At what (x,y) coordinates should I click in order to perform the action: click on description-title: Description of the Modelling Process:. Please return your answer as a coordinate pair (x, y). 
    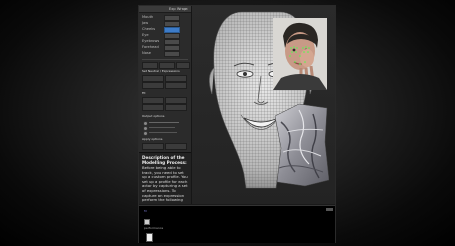
    Looking at the image, I should click on (164, 160).